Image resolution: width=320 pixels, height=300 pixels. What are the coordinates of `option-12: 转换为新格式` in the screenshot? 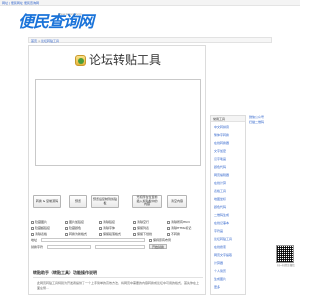 It's located at (76, 234).